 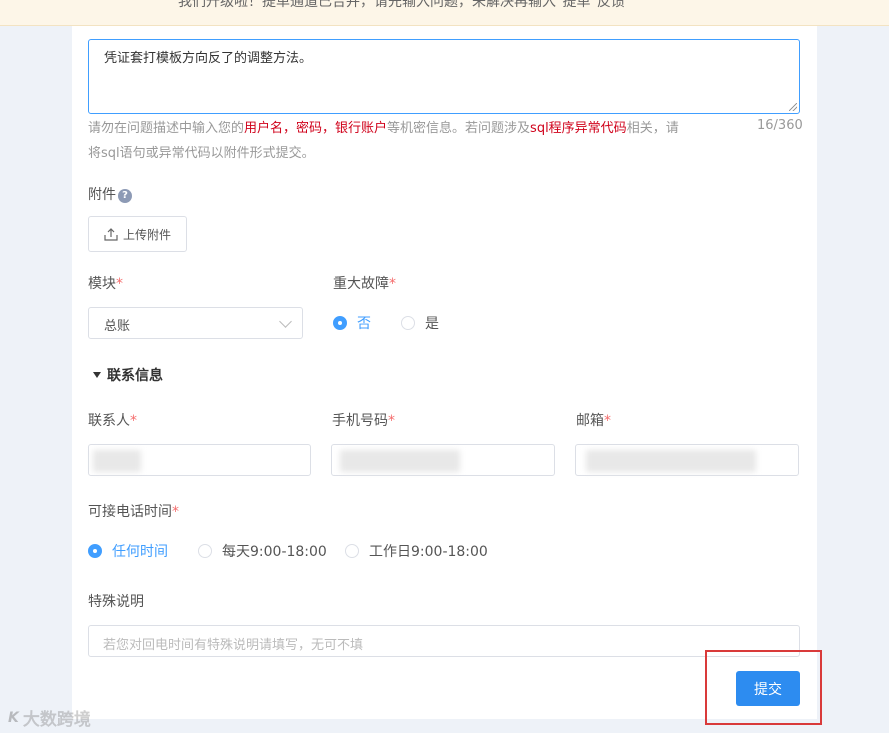 What do you see at coordinates (109, 421) in the screenshot?
I see `contact-person-label-text: 联系人` at bounding box center [109, 421].